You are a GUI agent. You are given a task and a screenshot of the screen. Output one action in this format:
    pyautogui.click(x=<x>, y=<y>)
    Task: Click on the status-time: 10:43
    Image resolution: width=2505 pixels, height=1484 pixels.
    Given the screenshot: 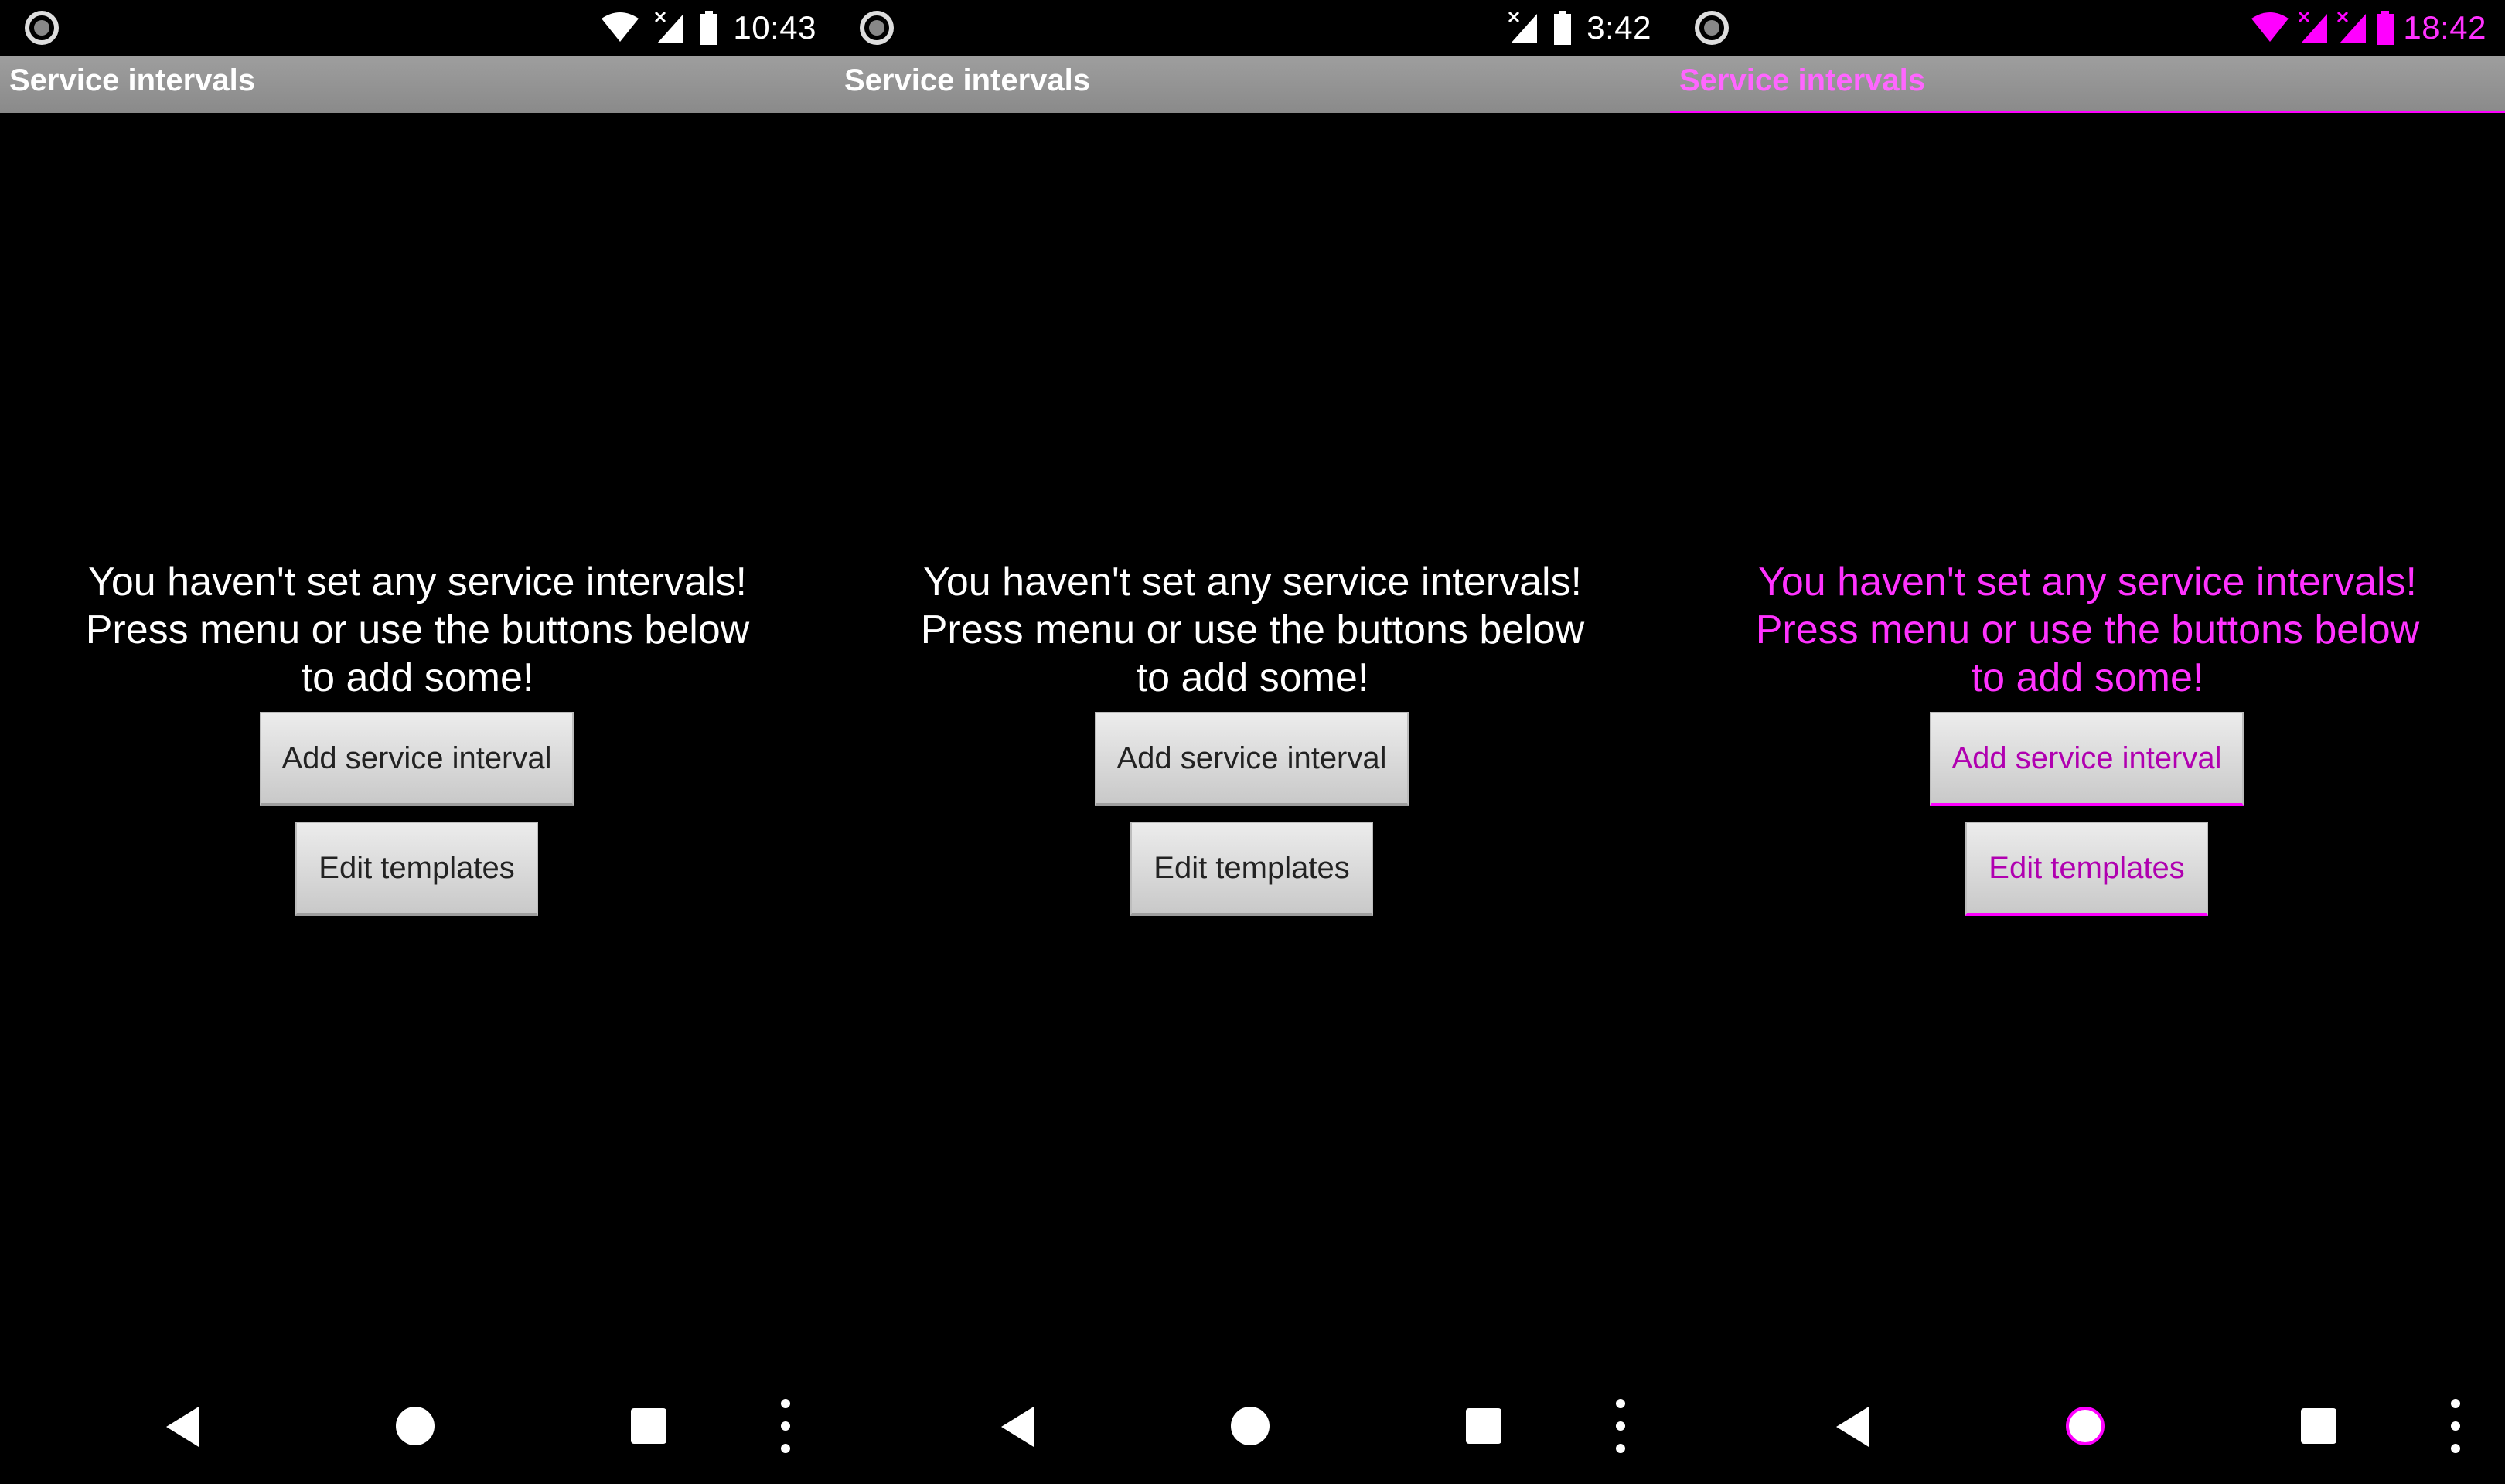 What is the action you would take?
    pyautogui.click(x=774, y=27)
    